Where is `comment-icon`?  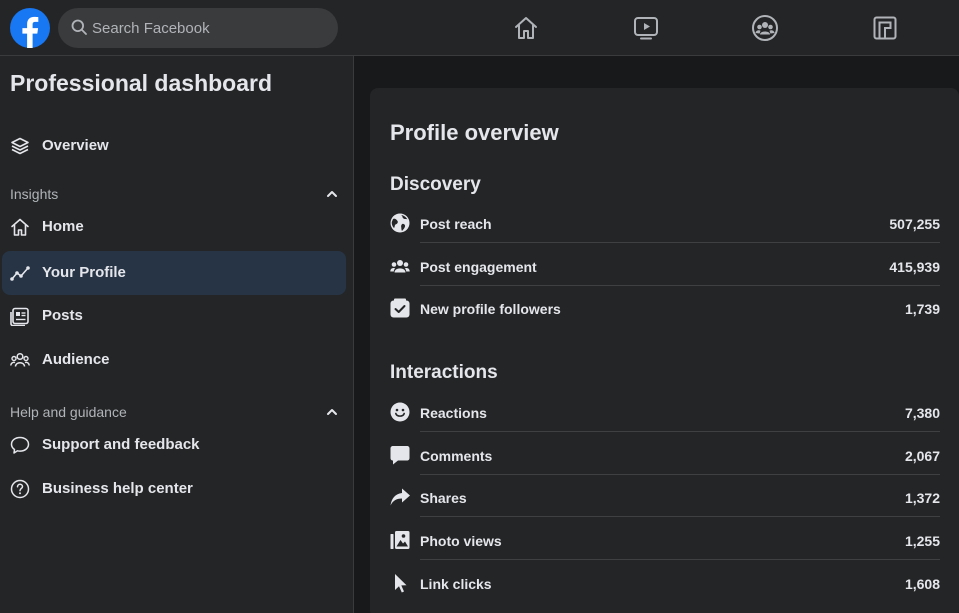 comment-icon is located at coordinates (400, 455).